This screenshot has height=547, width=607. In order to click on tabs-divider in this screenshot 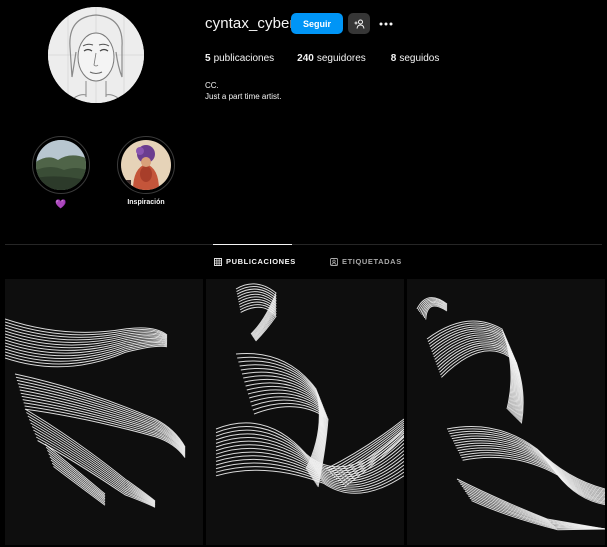, I will do `click(303, 244)`.